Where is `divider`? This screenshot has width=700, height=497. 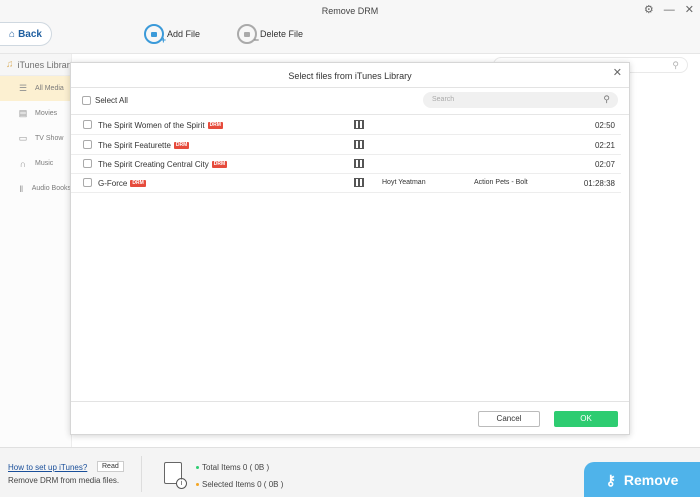 divider is located at coordinates (141, 474).